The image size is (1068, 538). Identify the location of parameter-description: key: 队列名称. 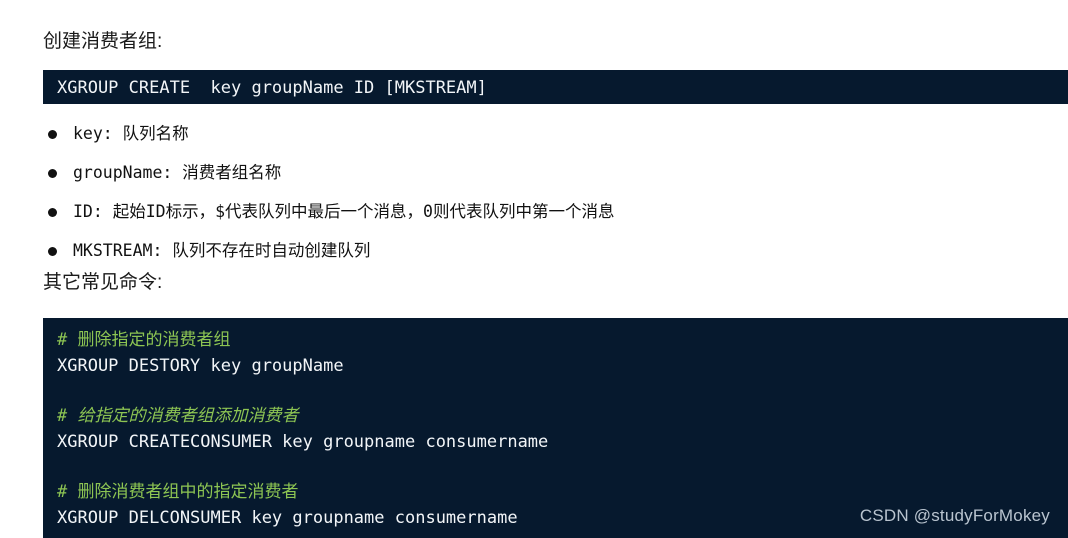
(131, 133).